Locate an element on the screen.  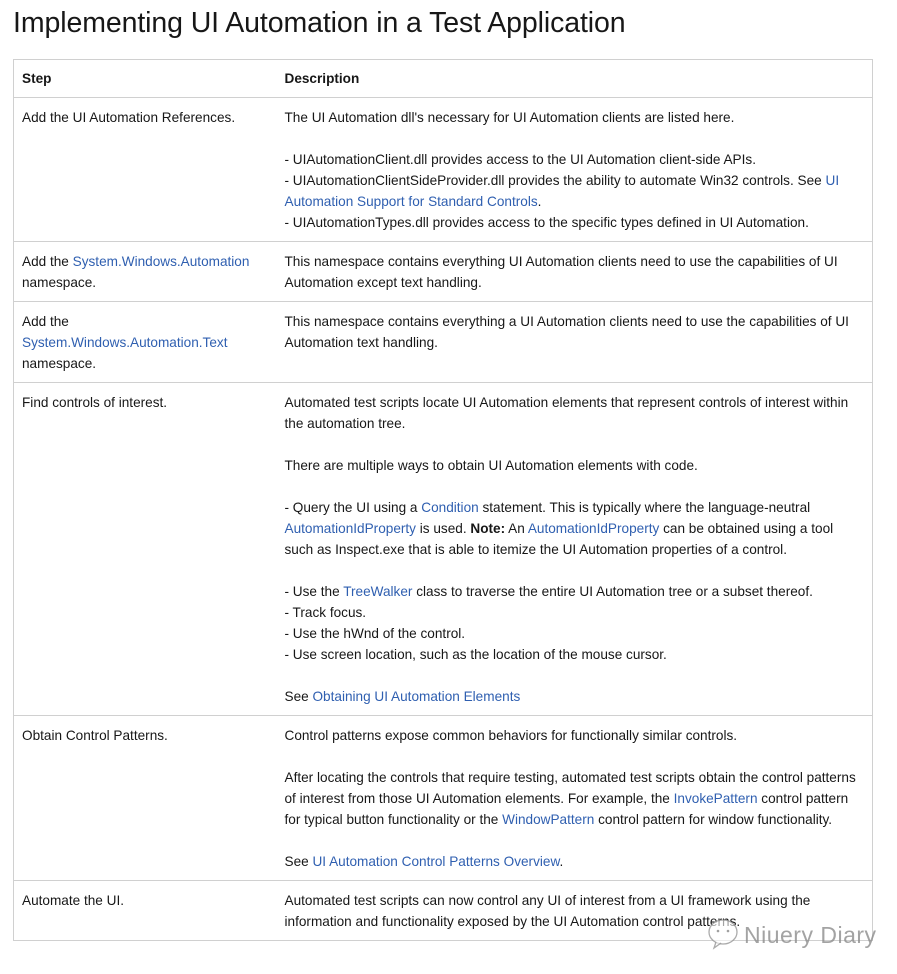
step-cell: Find controls of interest. is located at coordinates (145, 549).